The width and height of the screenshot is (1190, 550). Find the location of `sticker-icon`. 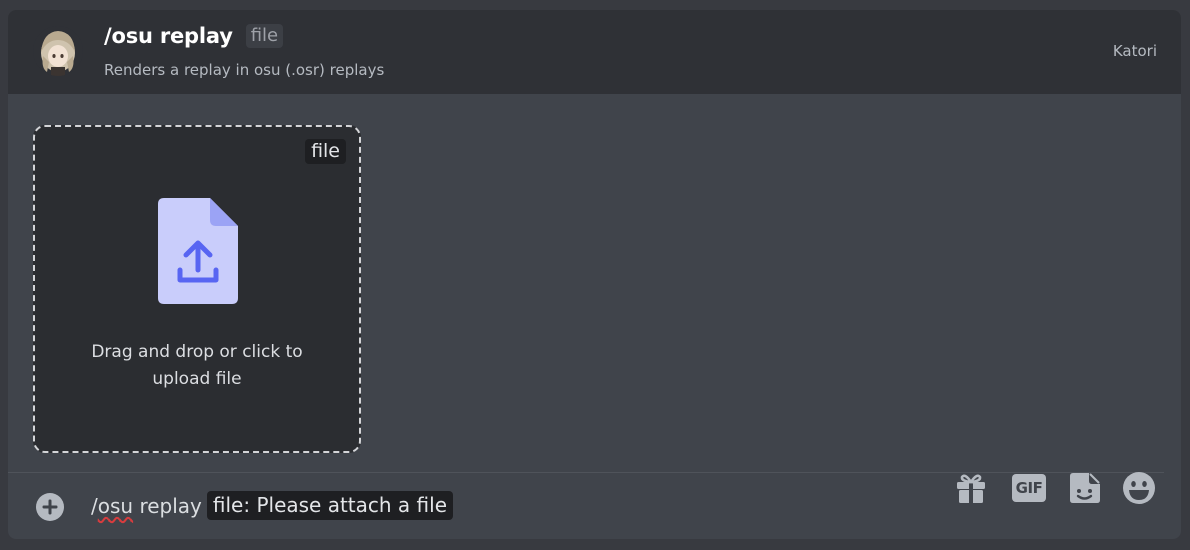

sticker-icon is located at coordinates (1085, 488).